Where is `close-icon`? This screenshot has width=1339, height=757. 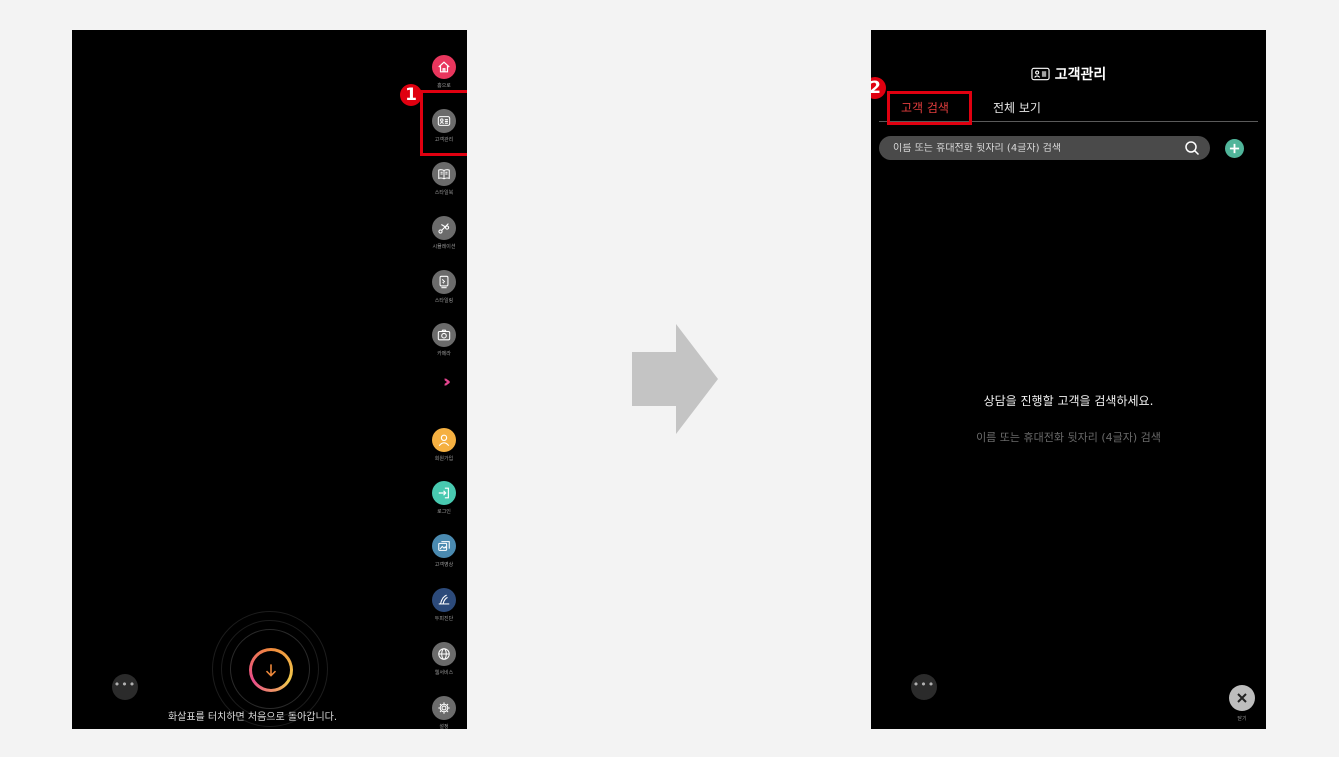
close-icon is located at coordinates (1242, 698).